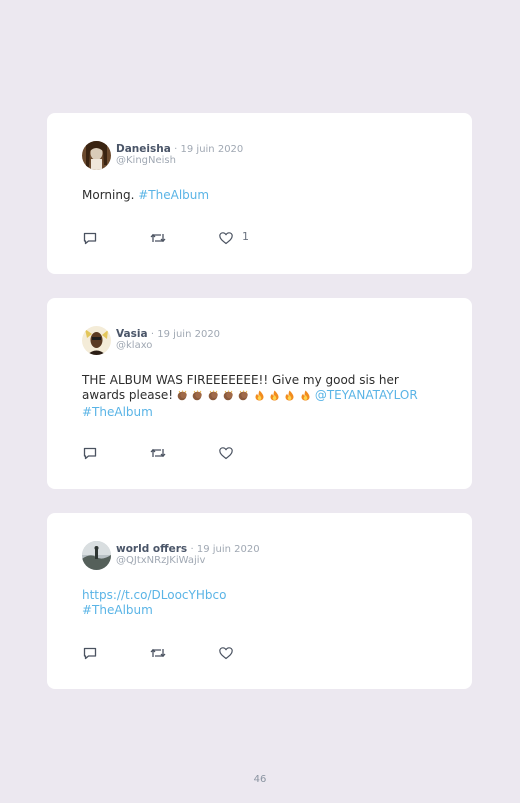 The height and width of the screenshot is (803, 520). Describe the element at coordinates (132, 334) in the screenshot. I see `author-name: Vasia` at that location.